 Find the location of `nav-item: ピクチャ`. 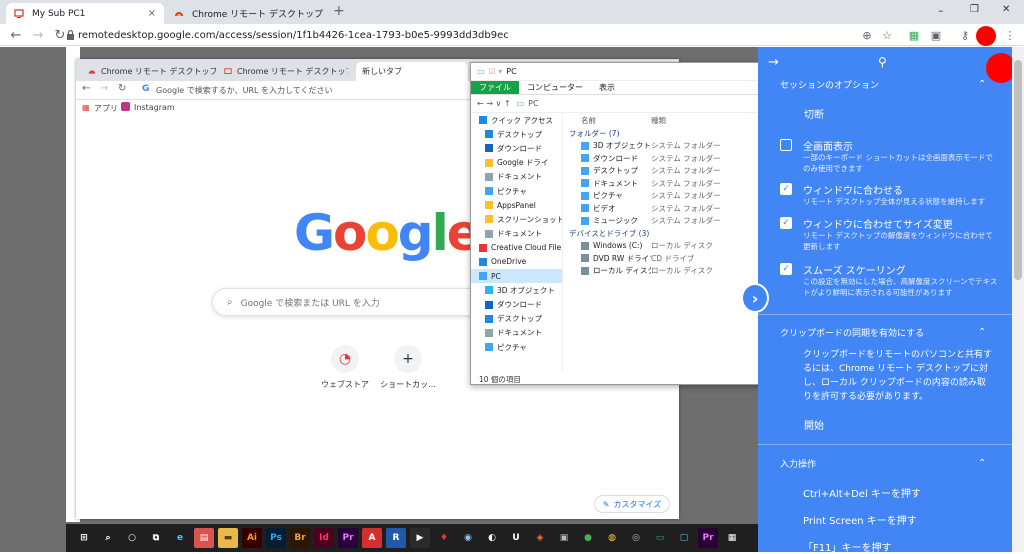

nav-item: ピクチャ is located at coordinates (516, 347).